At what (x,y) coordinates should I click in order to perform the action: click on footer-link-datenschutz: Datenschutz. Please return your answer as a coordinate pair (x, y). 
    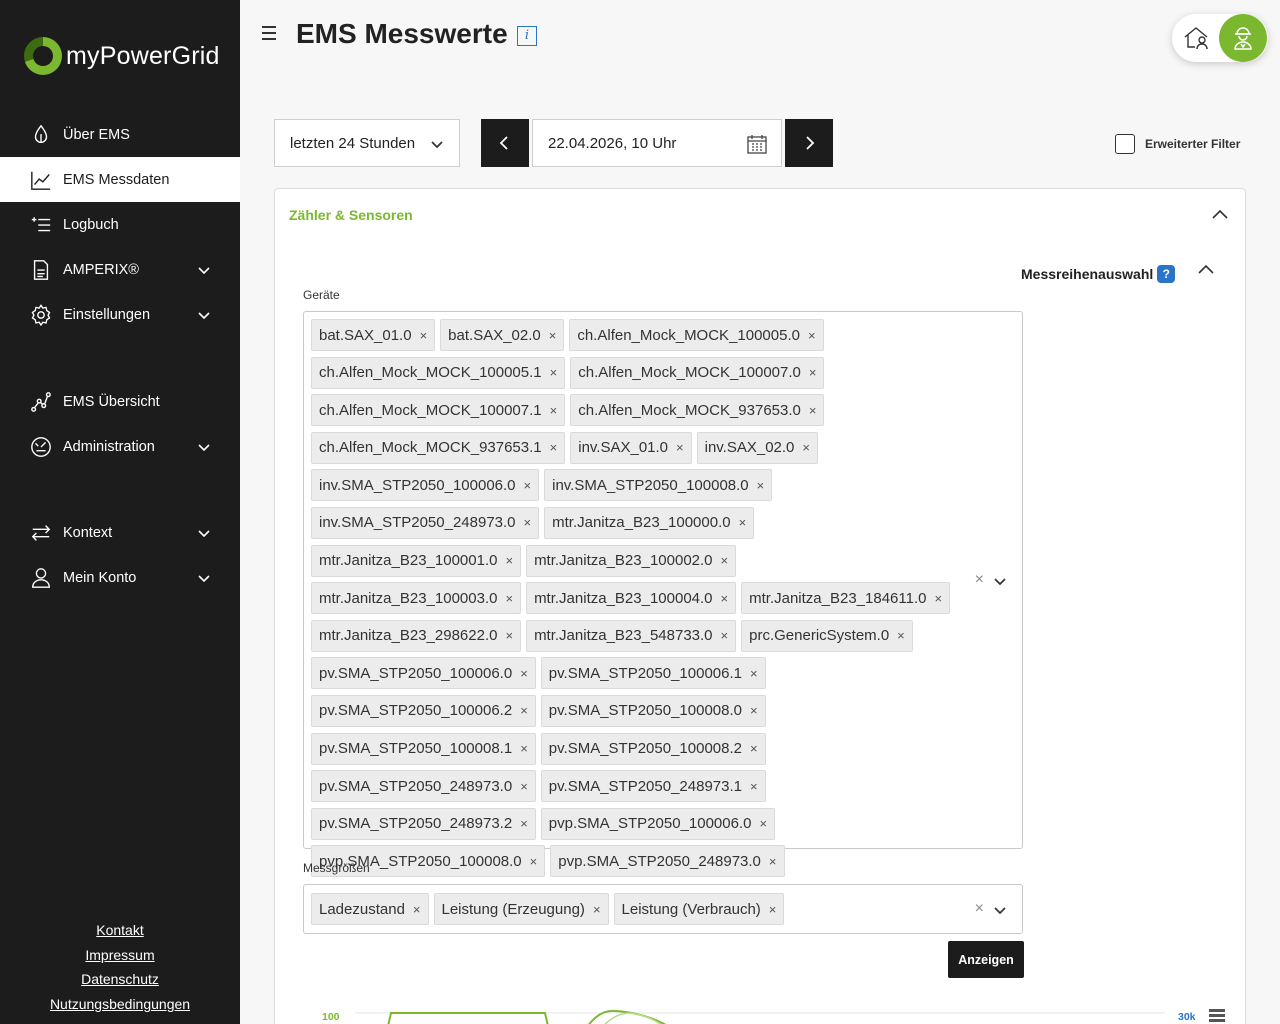
    Looking at the image, I should click on (120, 980).